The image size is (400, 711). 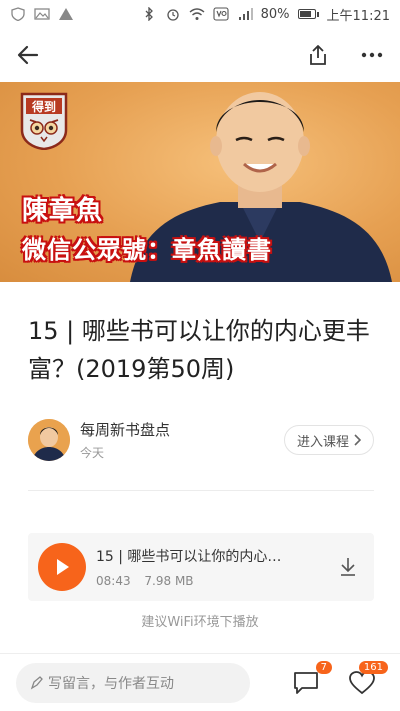 I want to click on wifi-icon, so click(x=197, y=14).